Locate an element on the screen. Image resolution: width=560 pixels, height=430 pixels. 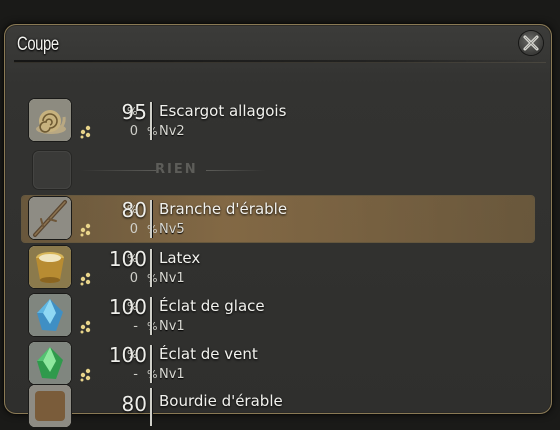
gather-item-row: 80 Bourdie d'érable is located at coordinates (278, 407).